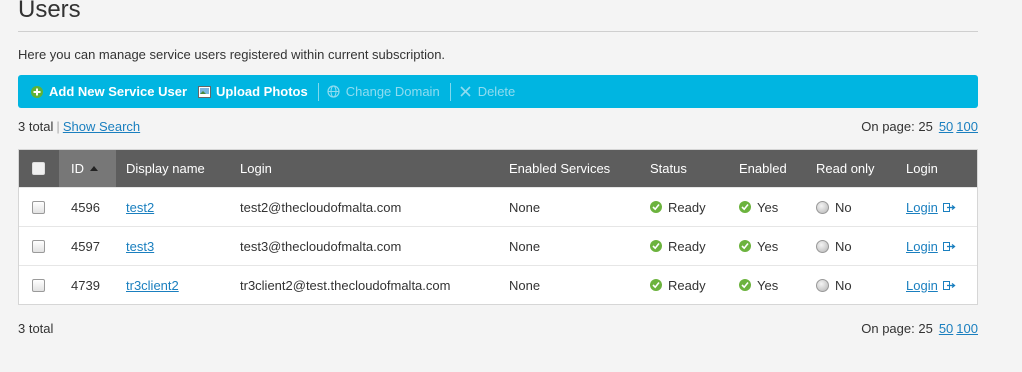  I want to click on globe-icon, so click(334, 92).